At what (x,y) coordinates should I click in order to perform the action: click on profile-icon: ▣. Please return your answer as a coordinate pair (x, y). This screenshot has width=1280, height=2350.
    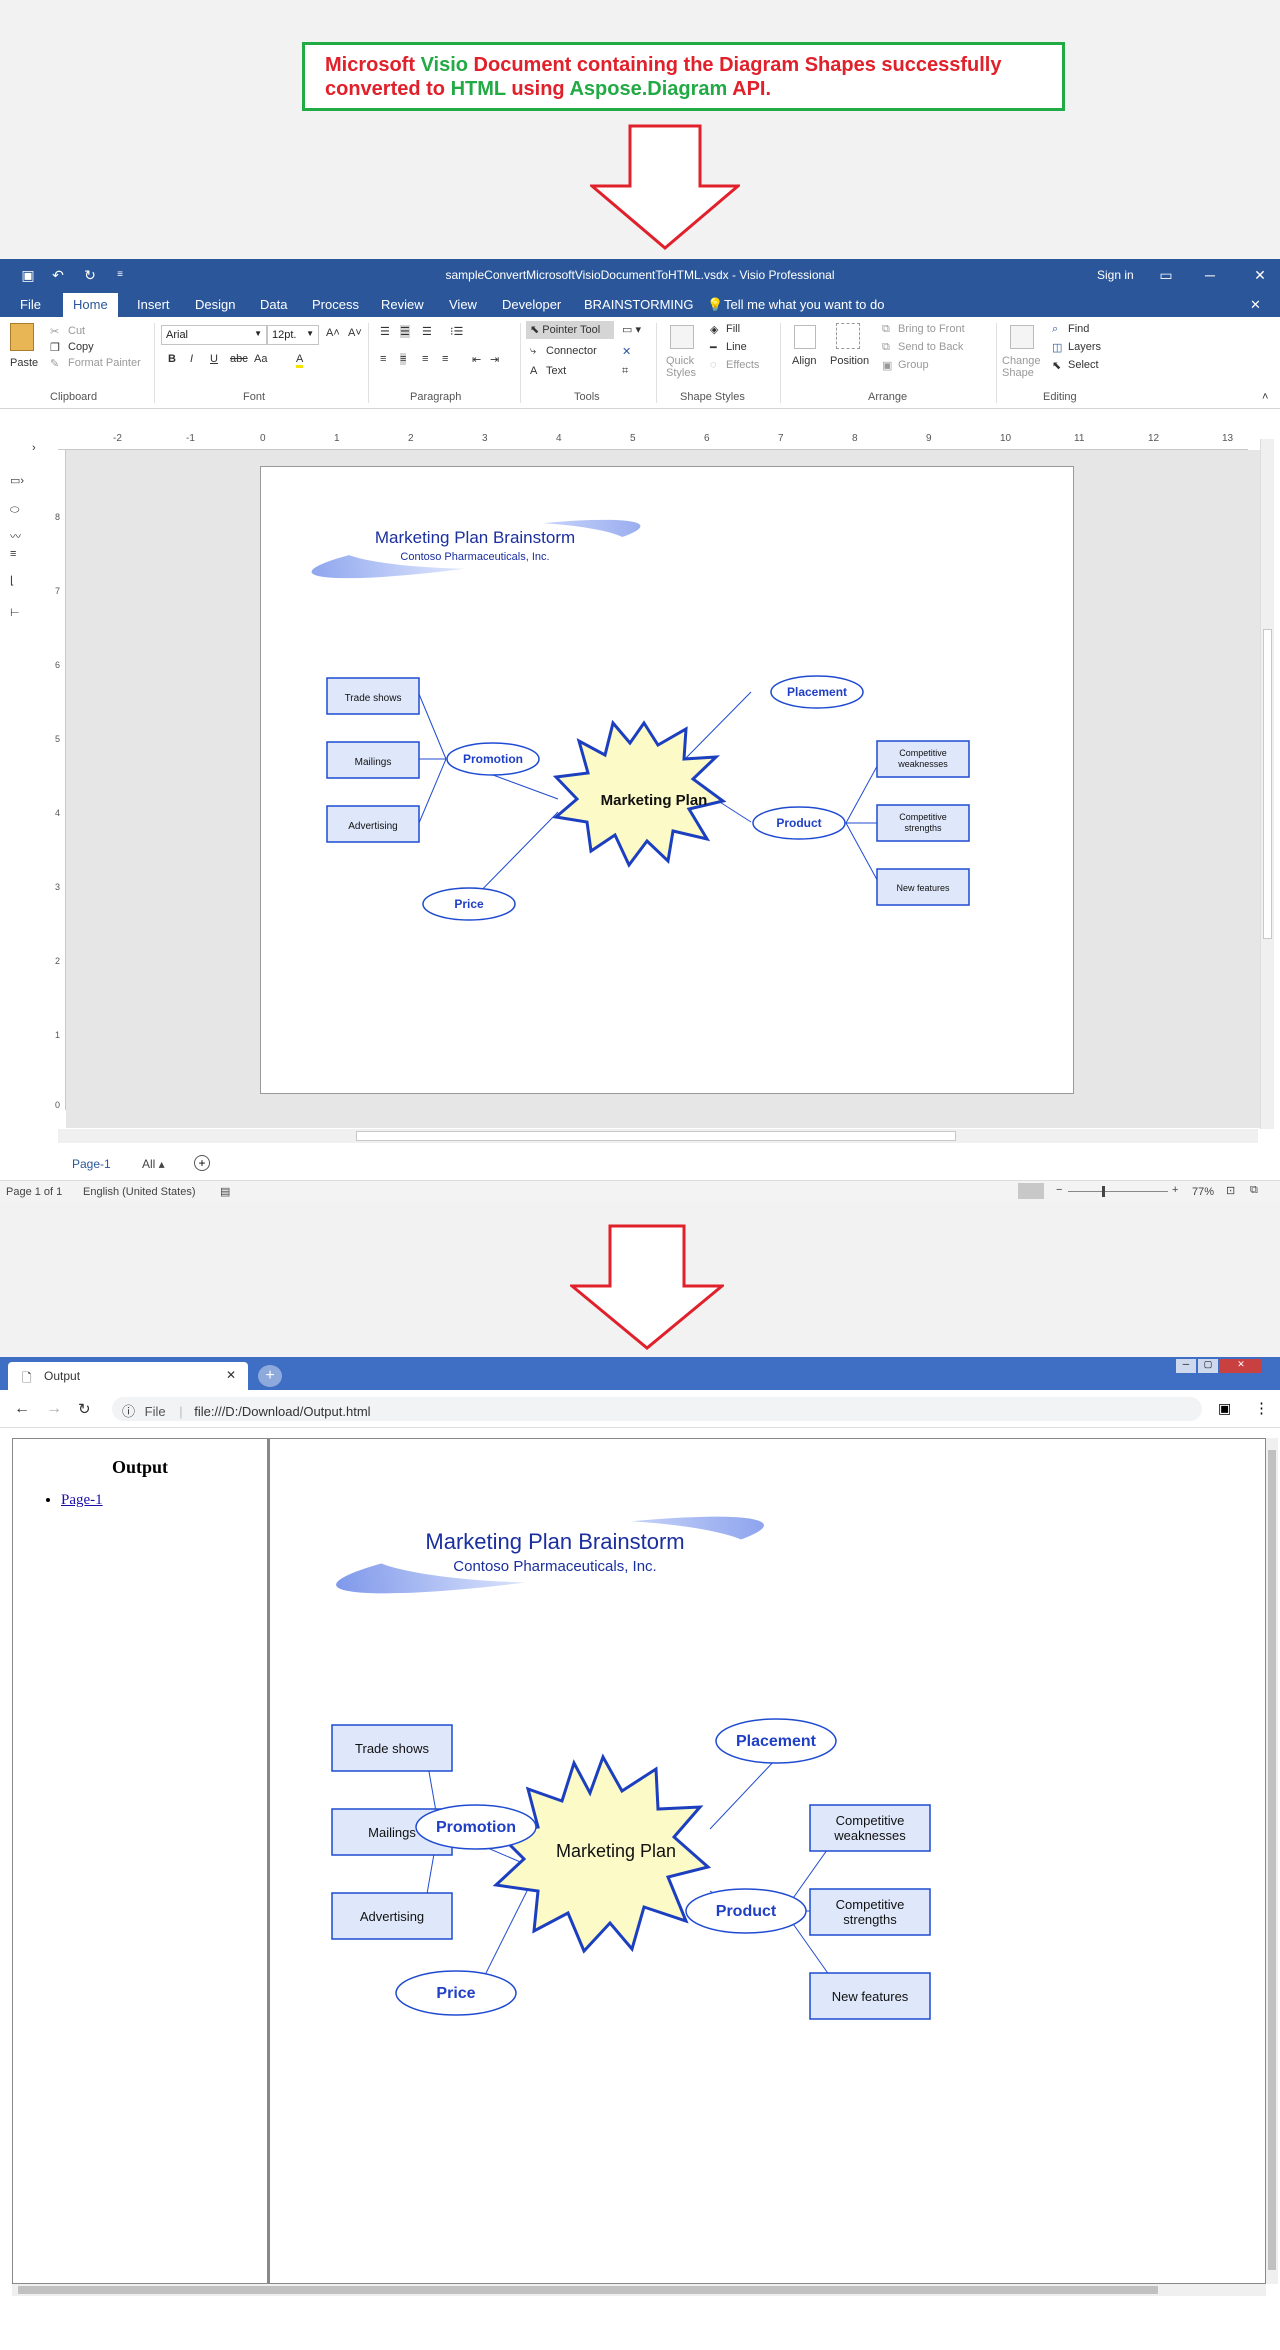
    Looking at the image, I should click on (1224, 1408).